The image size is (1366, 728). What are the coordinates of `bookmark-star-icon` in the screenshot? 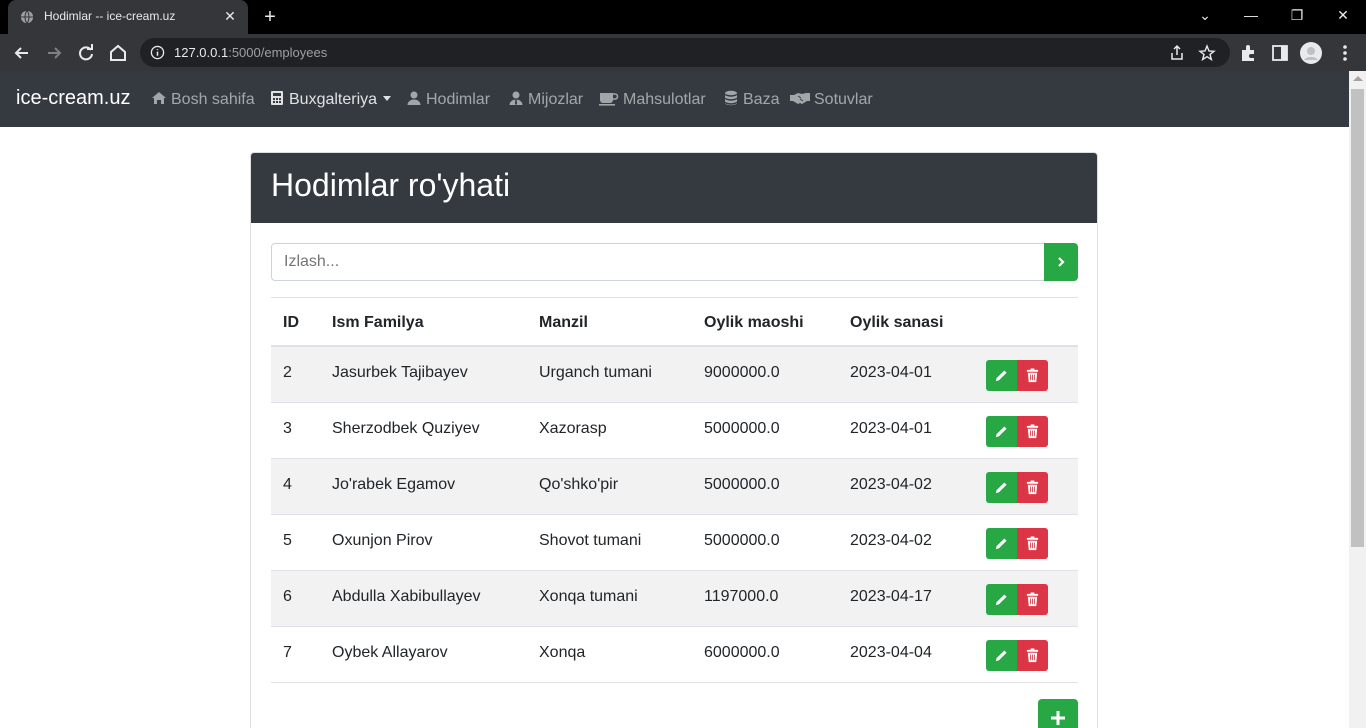 It's located at (1207, 53).